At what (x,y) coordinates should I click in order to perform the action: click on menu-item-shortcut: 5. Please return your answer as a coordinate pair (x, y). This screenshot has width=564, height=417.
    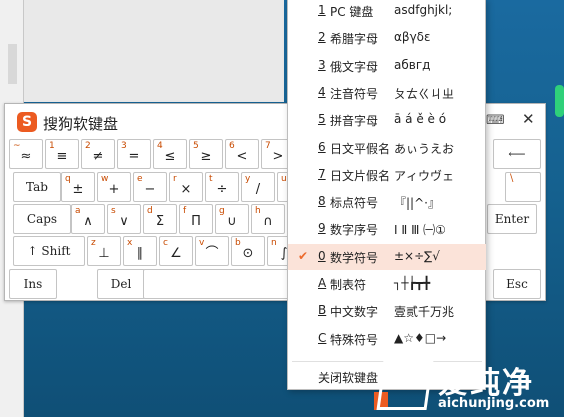
    Looking at the image, I should click on (322, 119).